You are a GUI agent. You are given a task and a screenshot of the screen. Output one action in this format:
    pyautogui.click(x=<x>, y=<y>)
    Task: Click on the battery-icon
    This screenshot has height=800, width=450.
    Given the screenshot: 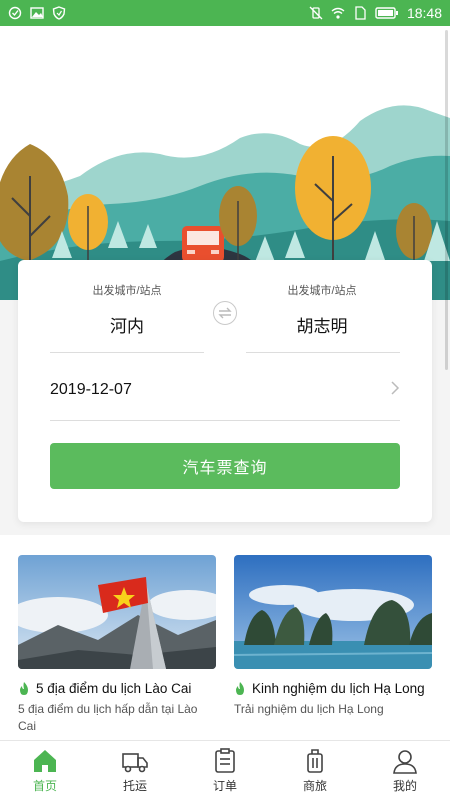 What is the action you would take?
    pyautogui.click(x=386, y=13)
    